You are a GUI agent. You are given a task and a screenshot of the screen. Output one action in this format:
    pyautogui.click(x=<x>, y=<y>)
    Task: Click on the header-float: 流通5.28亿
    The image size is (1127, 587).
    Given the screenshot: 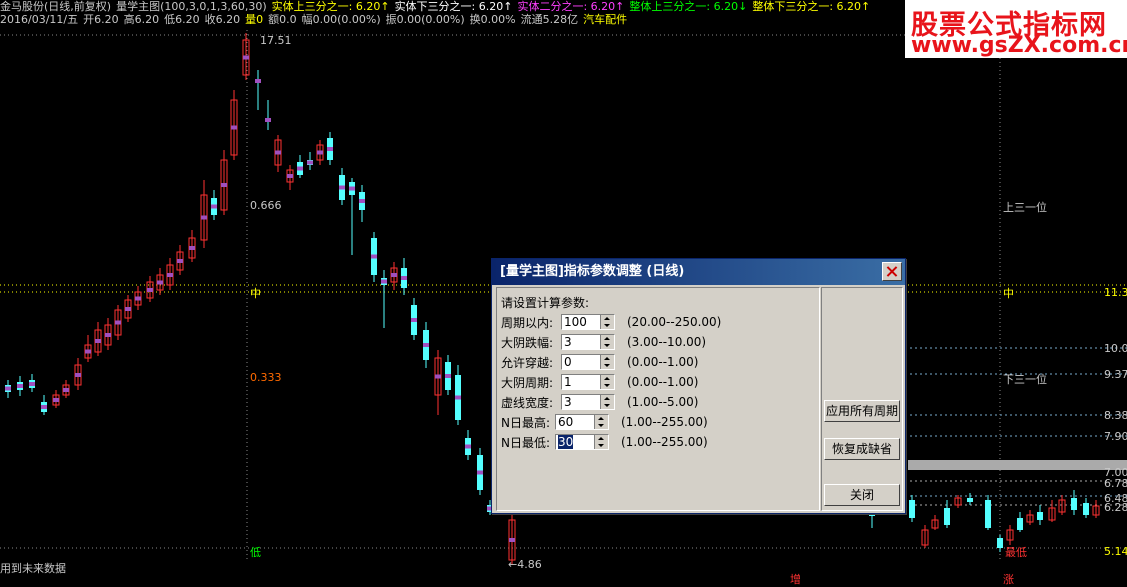 What is the action you would take?
    pyautogui.click(x=549, y=19)
    